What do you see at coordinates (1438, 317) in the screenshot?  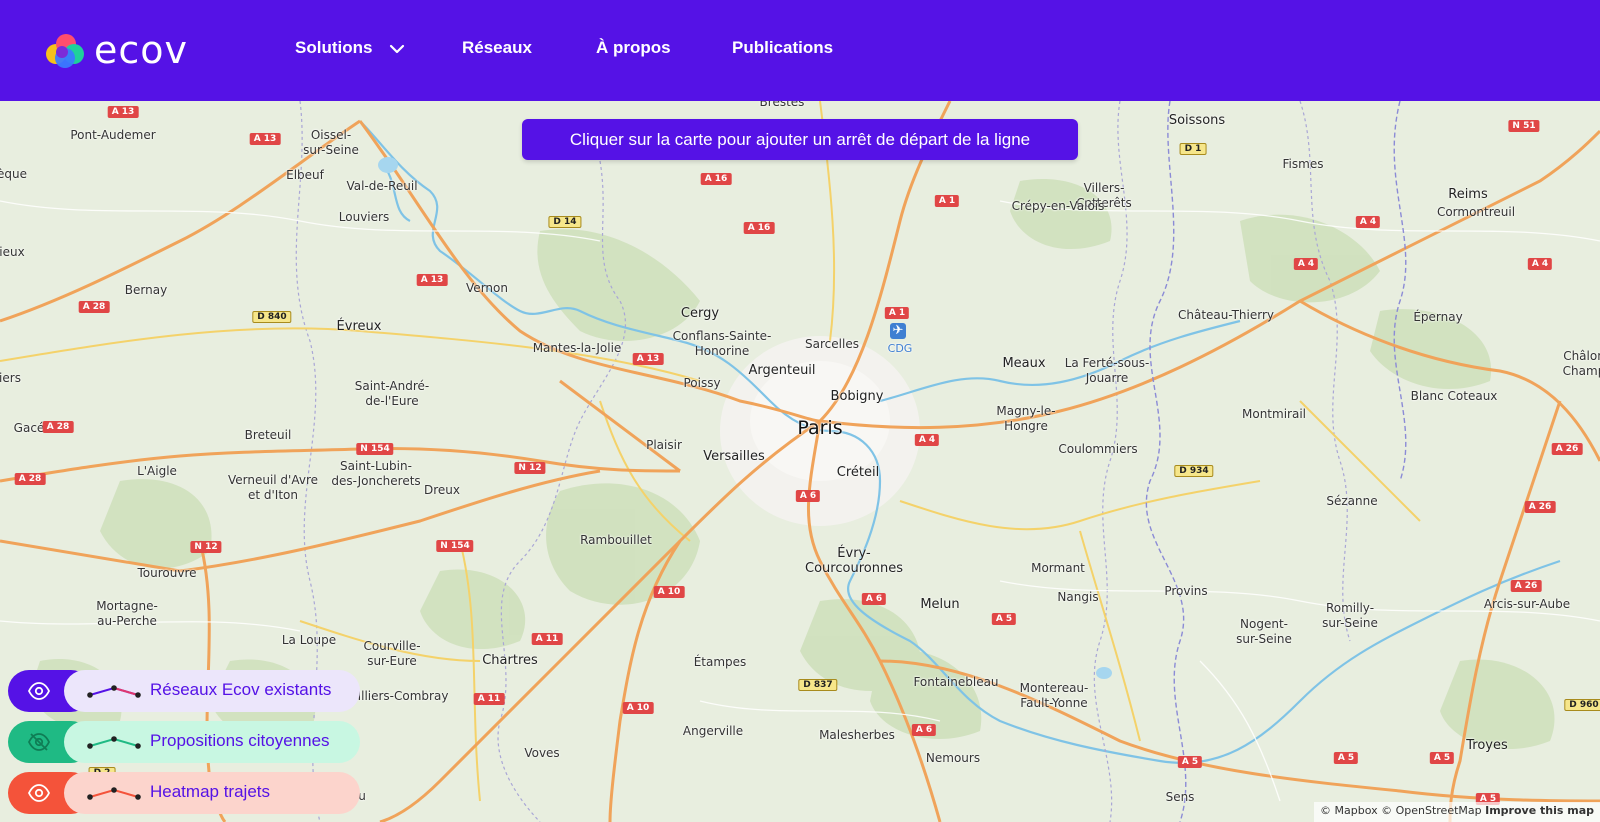 I see `place-label-epernay: Épernay` at bounding box center [1438, 317].